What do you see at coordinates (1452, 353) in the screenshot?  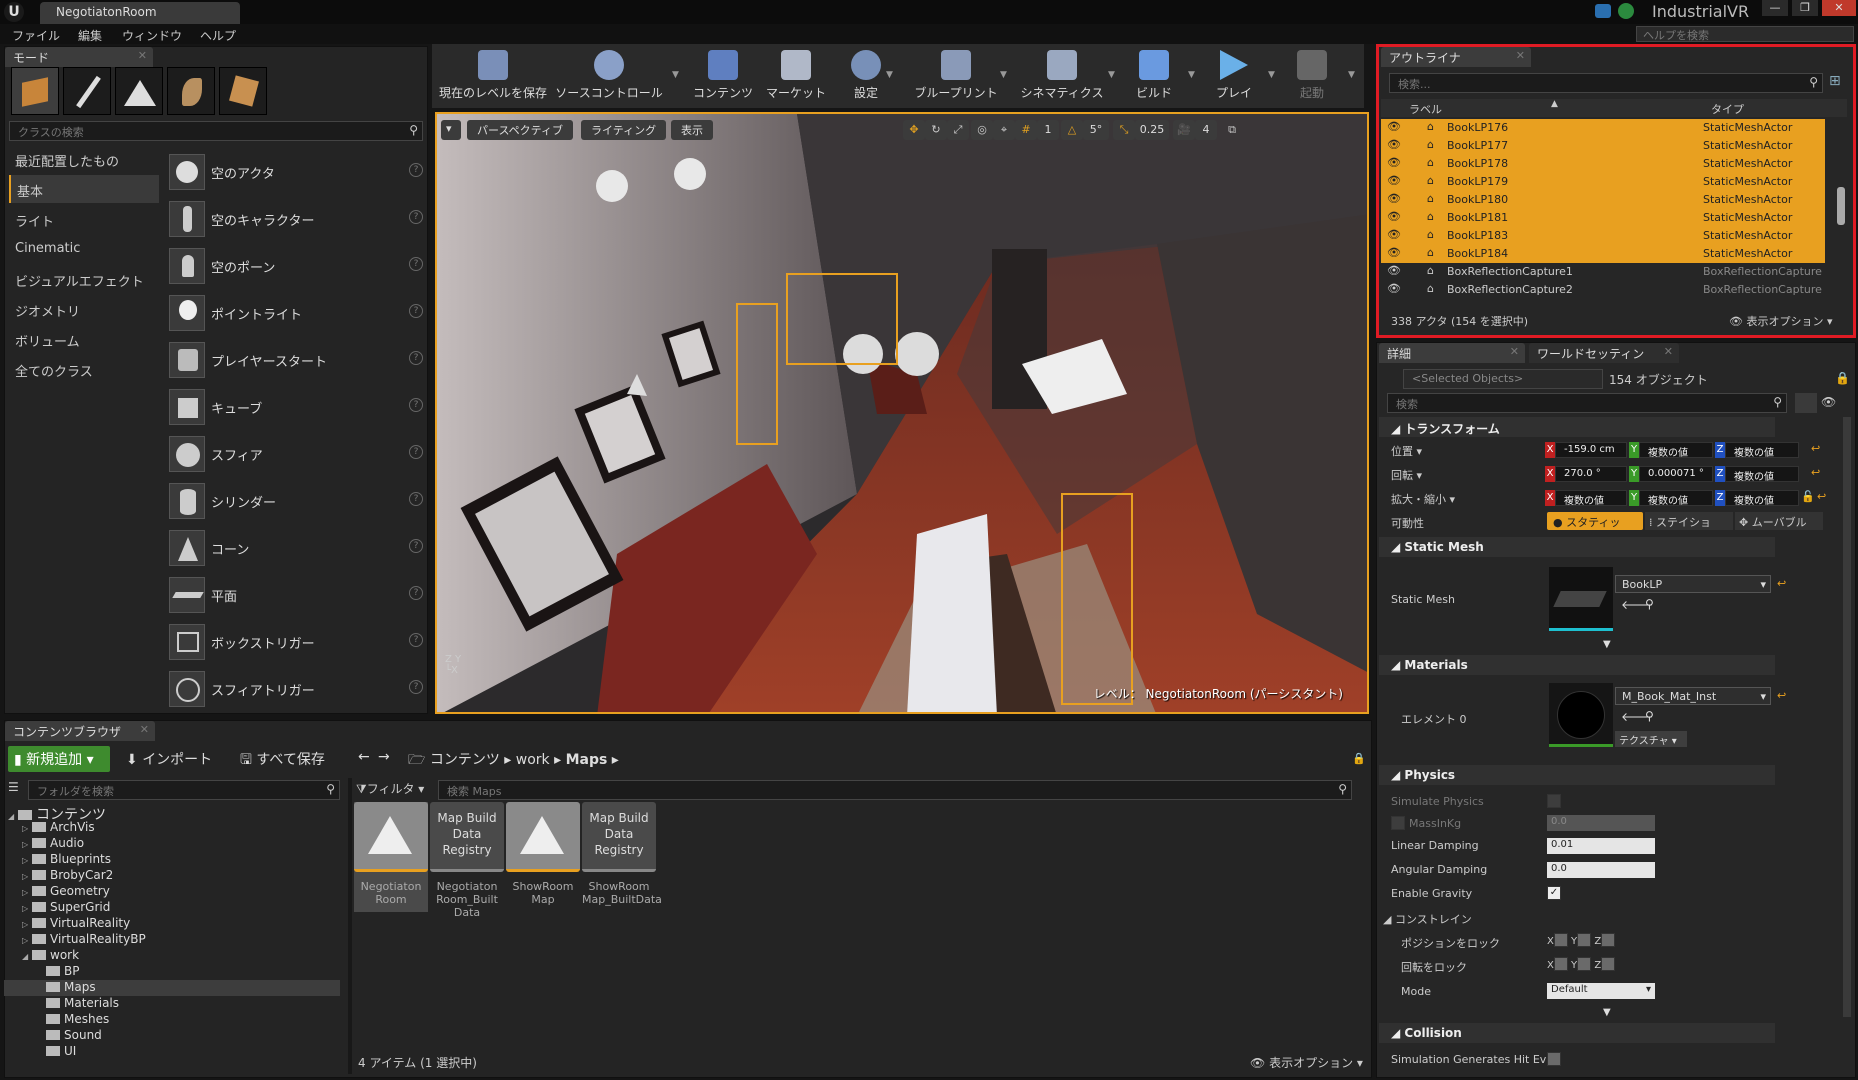 I see `tab-details: 詳細 ✕` at bounding box center [1452, 353].